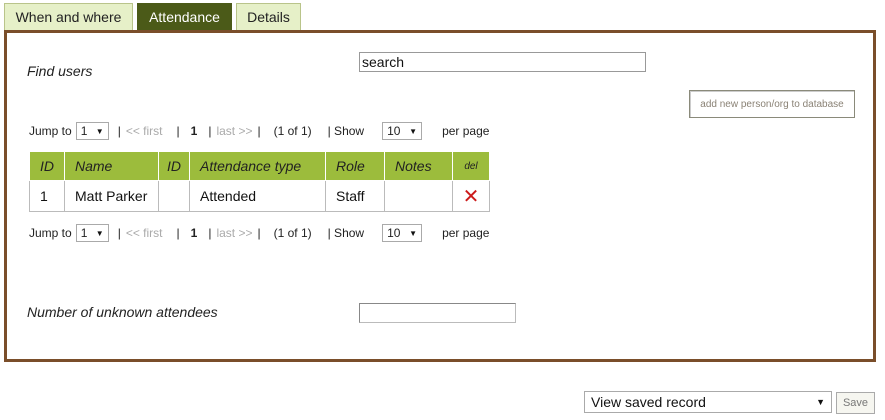 The height and width of the screenshot is (420, 885). I want to click on col-header-del: del, so click(471, 166).